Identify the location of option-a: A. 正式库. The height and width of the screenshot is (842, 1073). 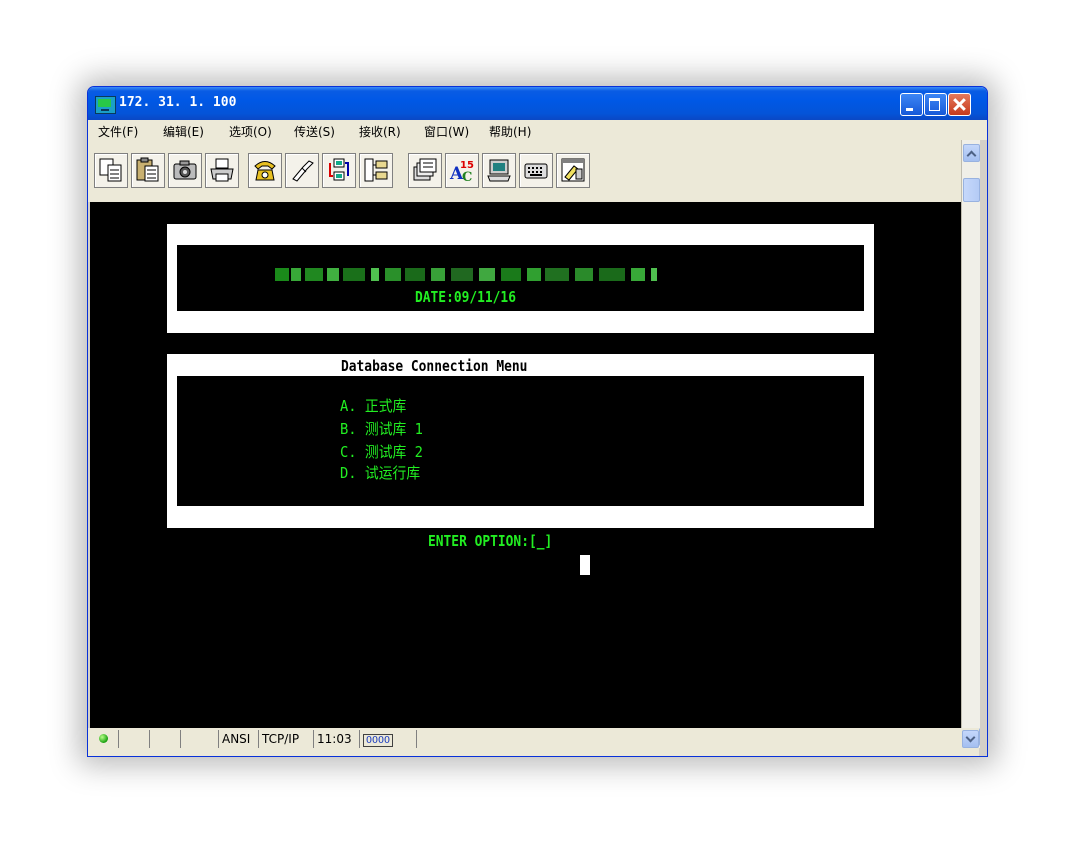
(373, 406).